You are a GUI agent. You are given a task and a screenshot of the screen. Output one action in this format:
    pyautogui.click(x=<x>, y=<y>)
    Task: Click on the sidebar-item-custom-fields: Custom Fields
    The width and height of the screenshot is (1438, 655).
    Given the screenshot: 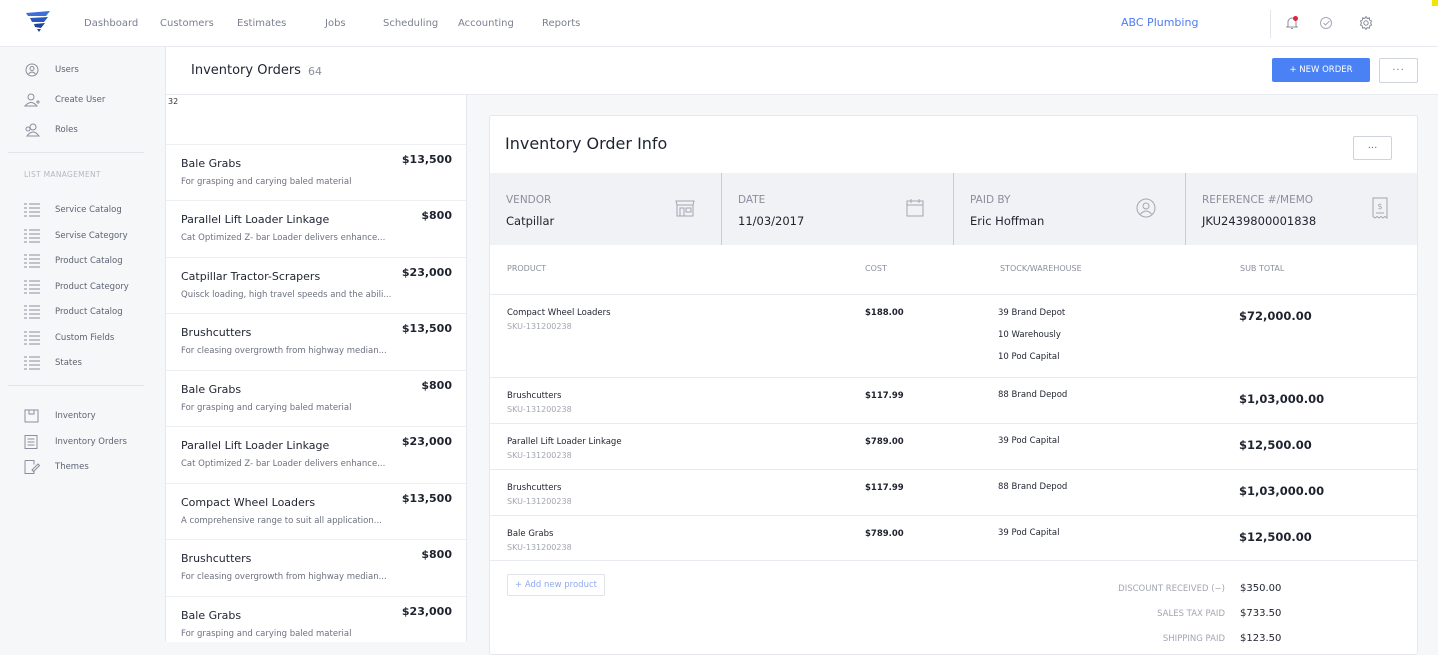 What is the action you would take?
    pyautogui.click(x=69, y=338)
    